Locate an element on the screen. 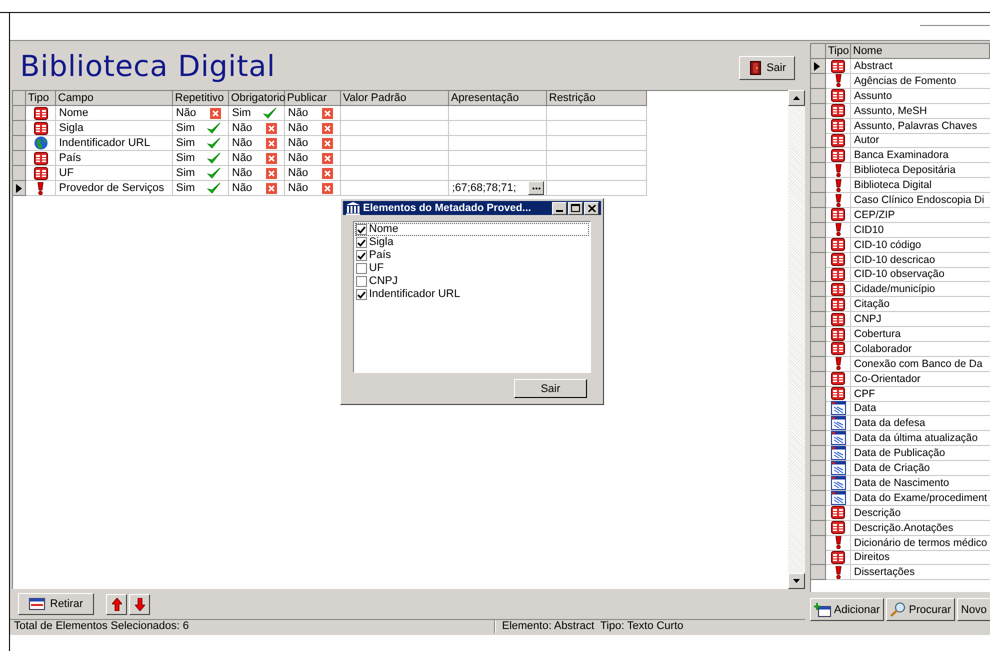  list-row: Nome is located at coordinates (472, 229).